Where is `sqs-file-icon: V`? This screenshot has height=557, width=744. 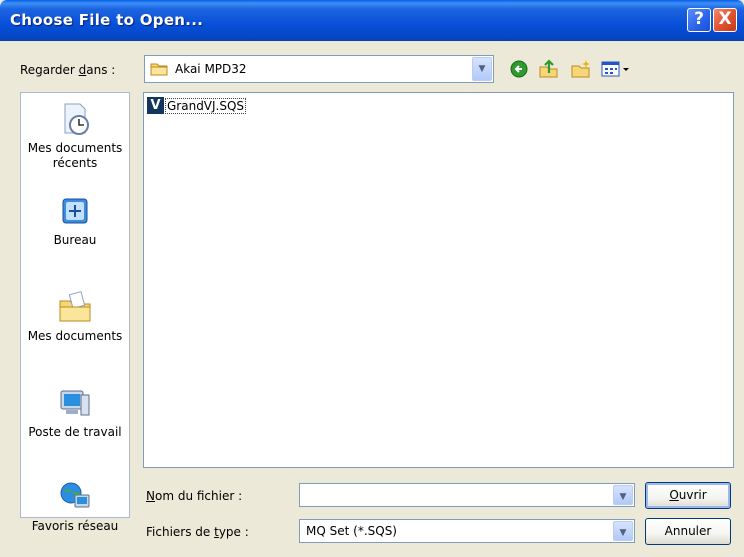
sqs-file-icon: V is located at coordinates (155, 105).